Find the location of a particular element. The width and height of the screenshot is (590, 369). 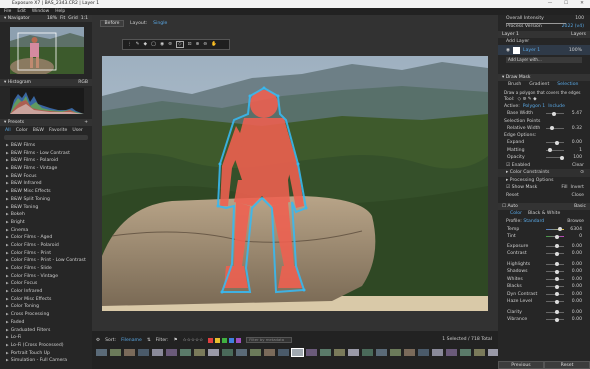

zoom-out-icon: ⊖ is located at coordinates (205, 44).